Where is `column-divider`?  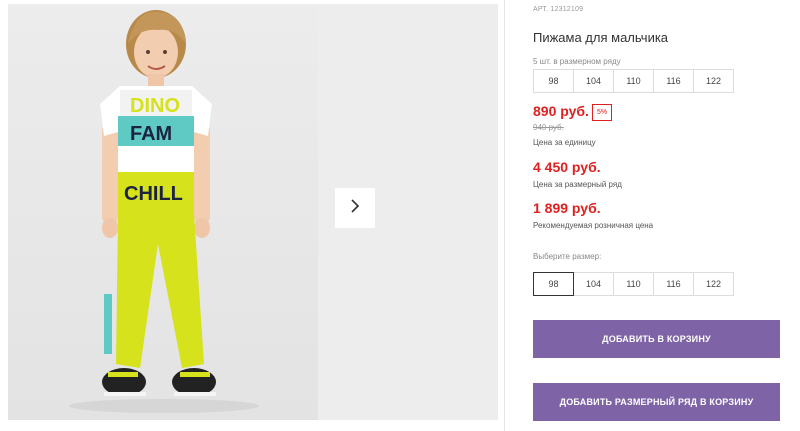 column-divider is located at coordinates (504, 215).